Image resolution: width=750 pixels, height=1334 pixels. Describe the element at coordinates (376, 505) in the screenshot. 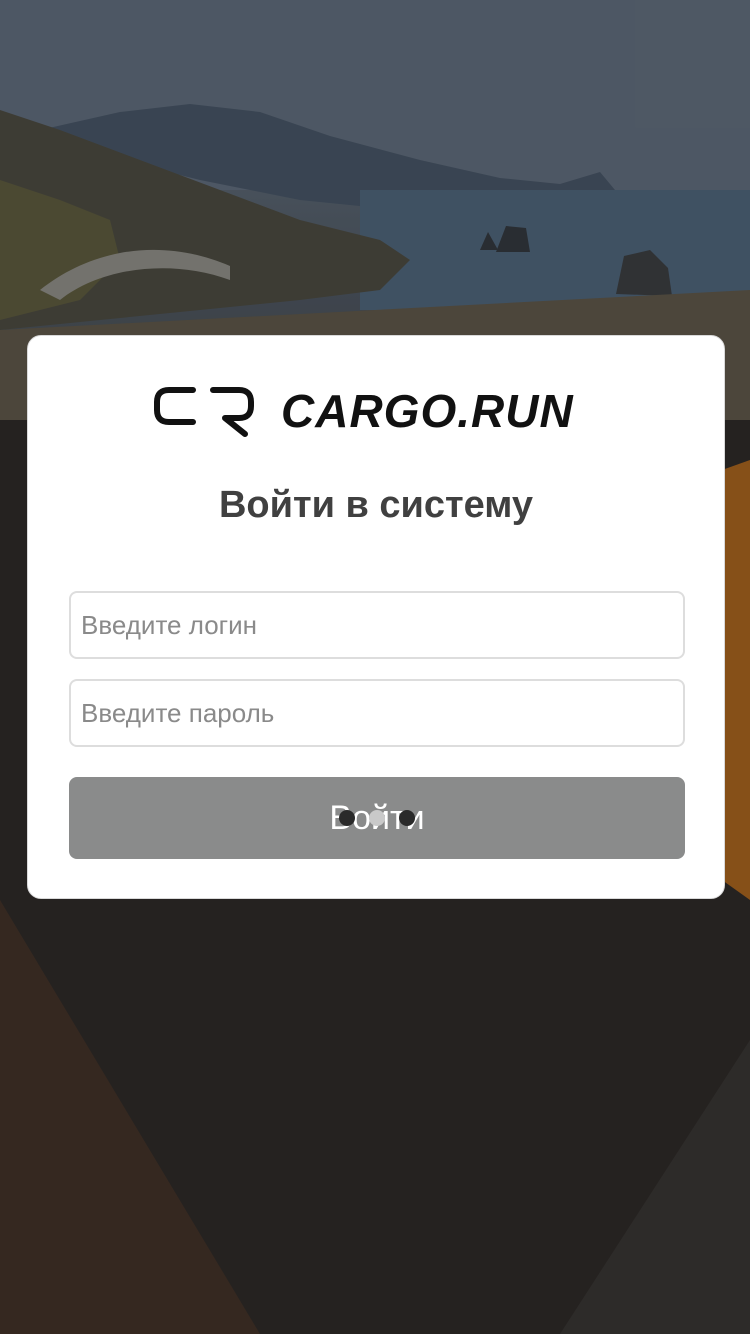

I see `login-title: Войти в систему` at that location.